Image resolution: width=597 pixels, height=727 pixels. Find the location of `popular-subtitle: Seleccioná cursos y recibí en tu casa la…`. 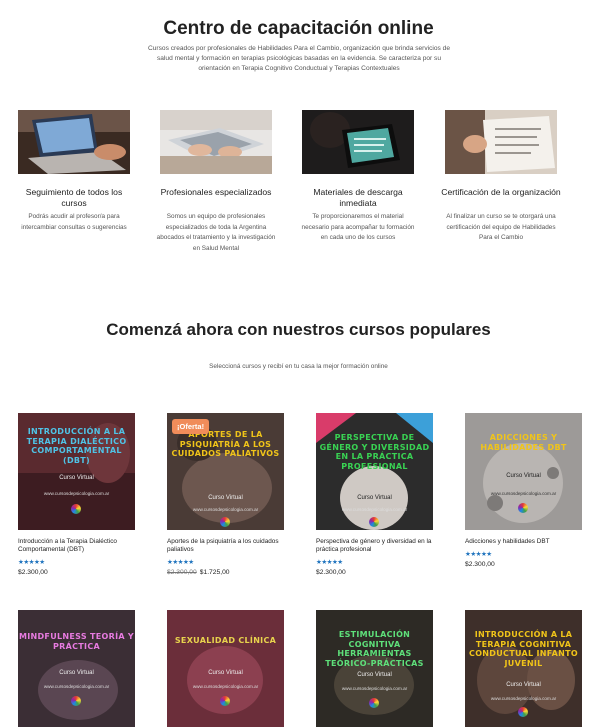

popular-subtitle: Seleccioná cursos y recibí en tu casa la… is located at coordinates (298, 366).